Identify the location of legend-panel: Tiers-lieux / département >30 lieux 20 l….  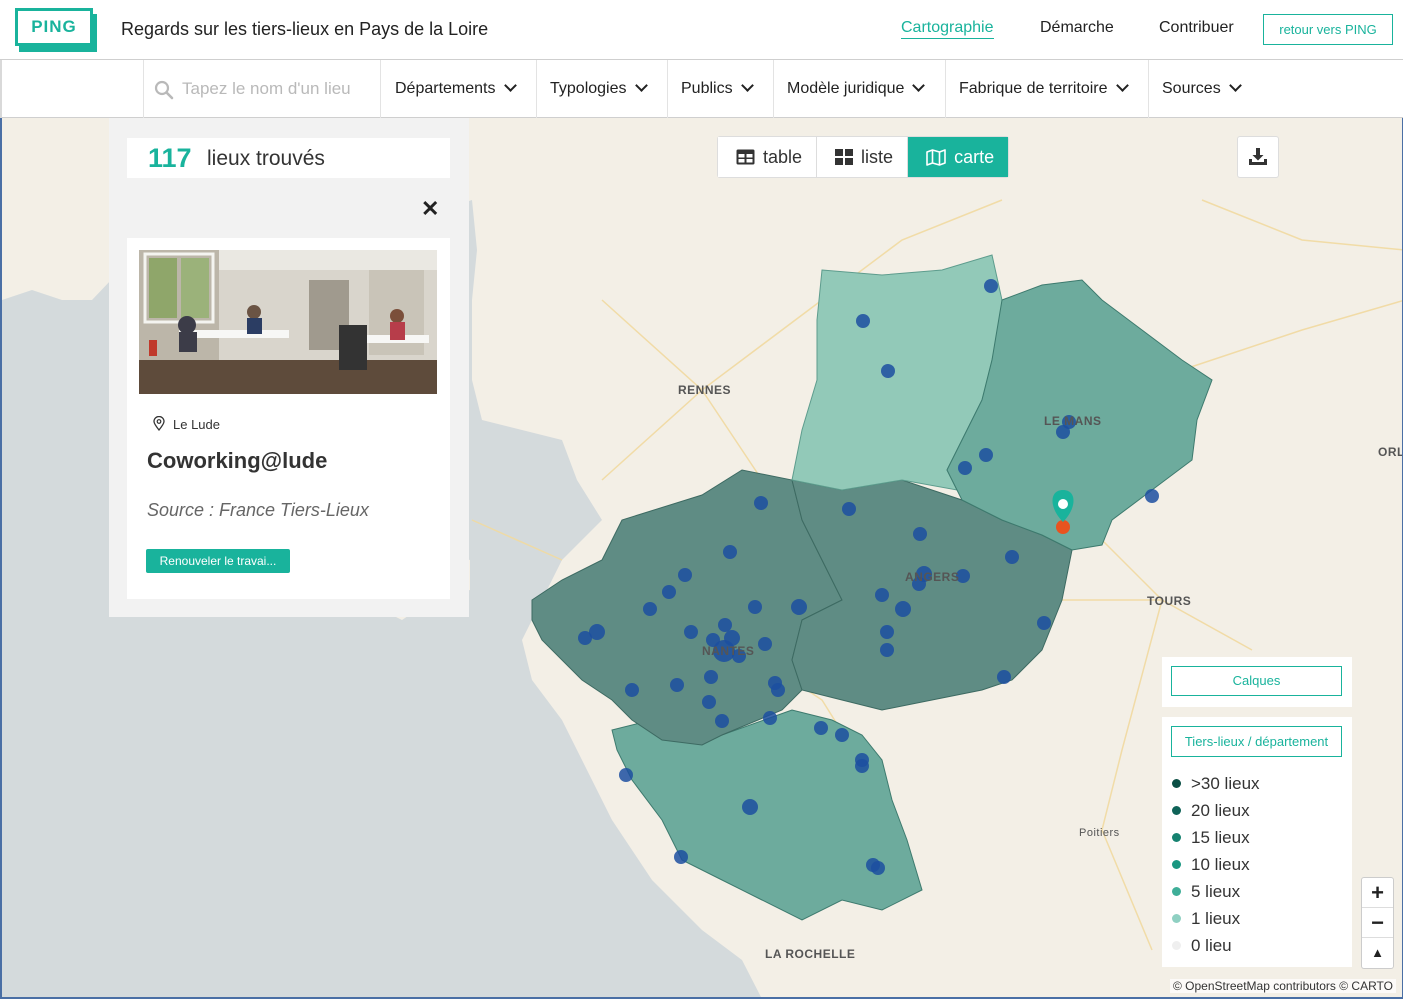
(1257, 842).